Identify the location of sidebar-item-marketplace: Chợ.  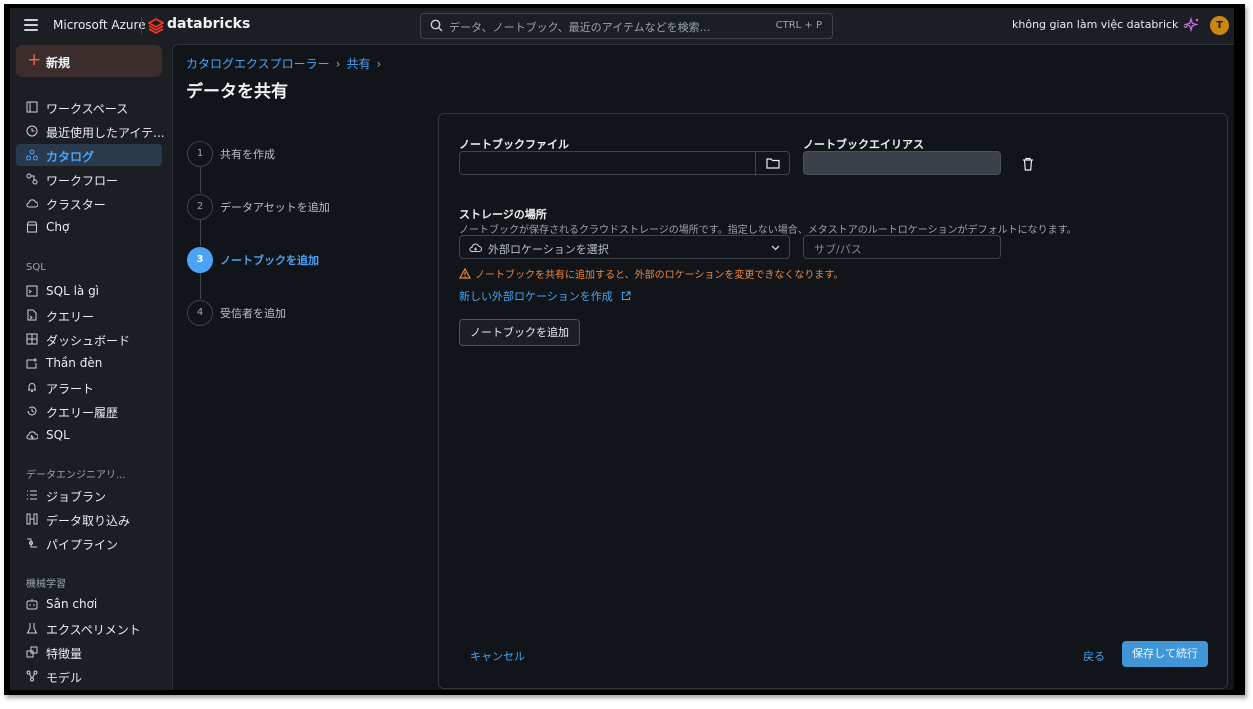
(89, 227).